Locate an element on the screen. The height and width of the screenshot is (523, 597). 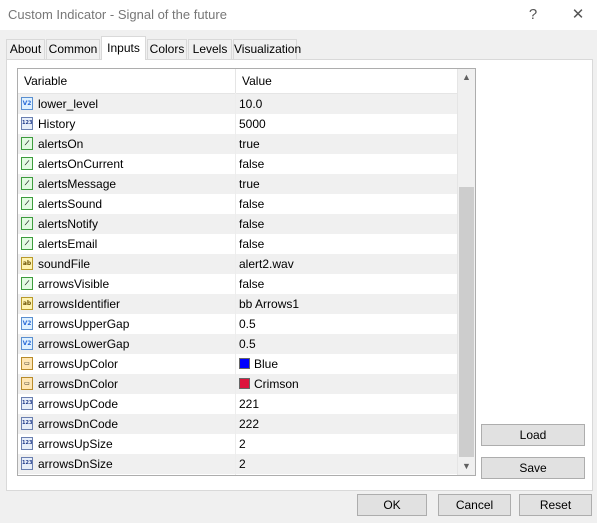
input-value: bb Arrows1 is located at coordinates (269, 304).